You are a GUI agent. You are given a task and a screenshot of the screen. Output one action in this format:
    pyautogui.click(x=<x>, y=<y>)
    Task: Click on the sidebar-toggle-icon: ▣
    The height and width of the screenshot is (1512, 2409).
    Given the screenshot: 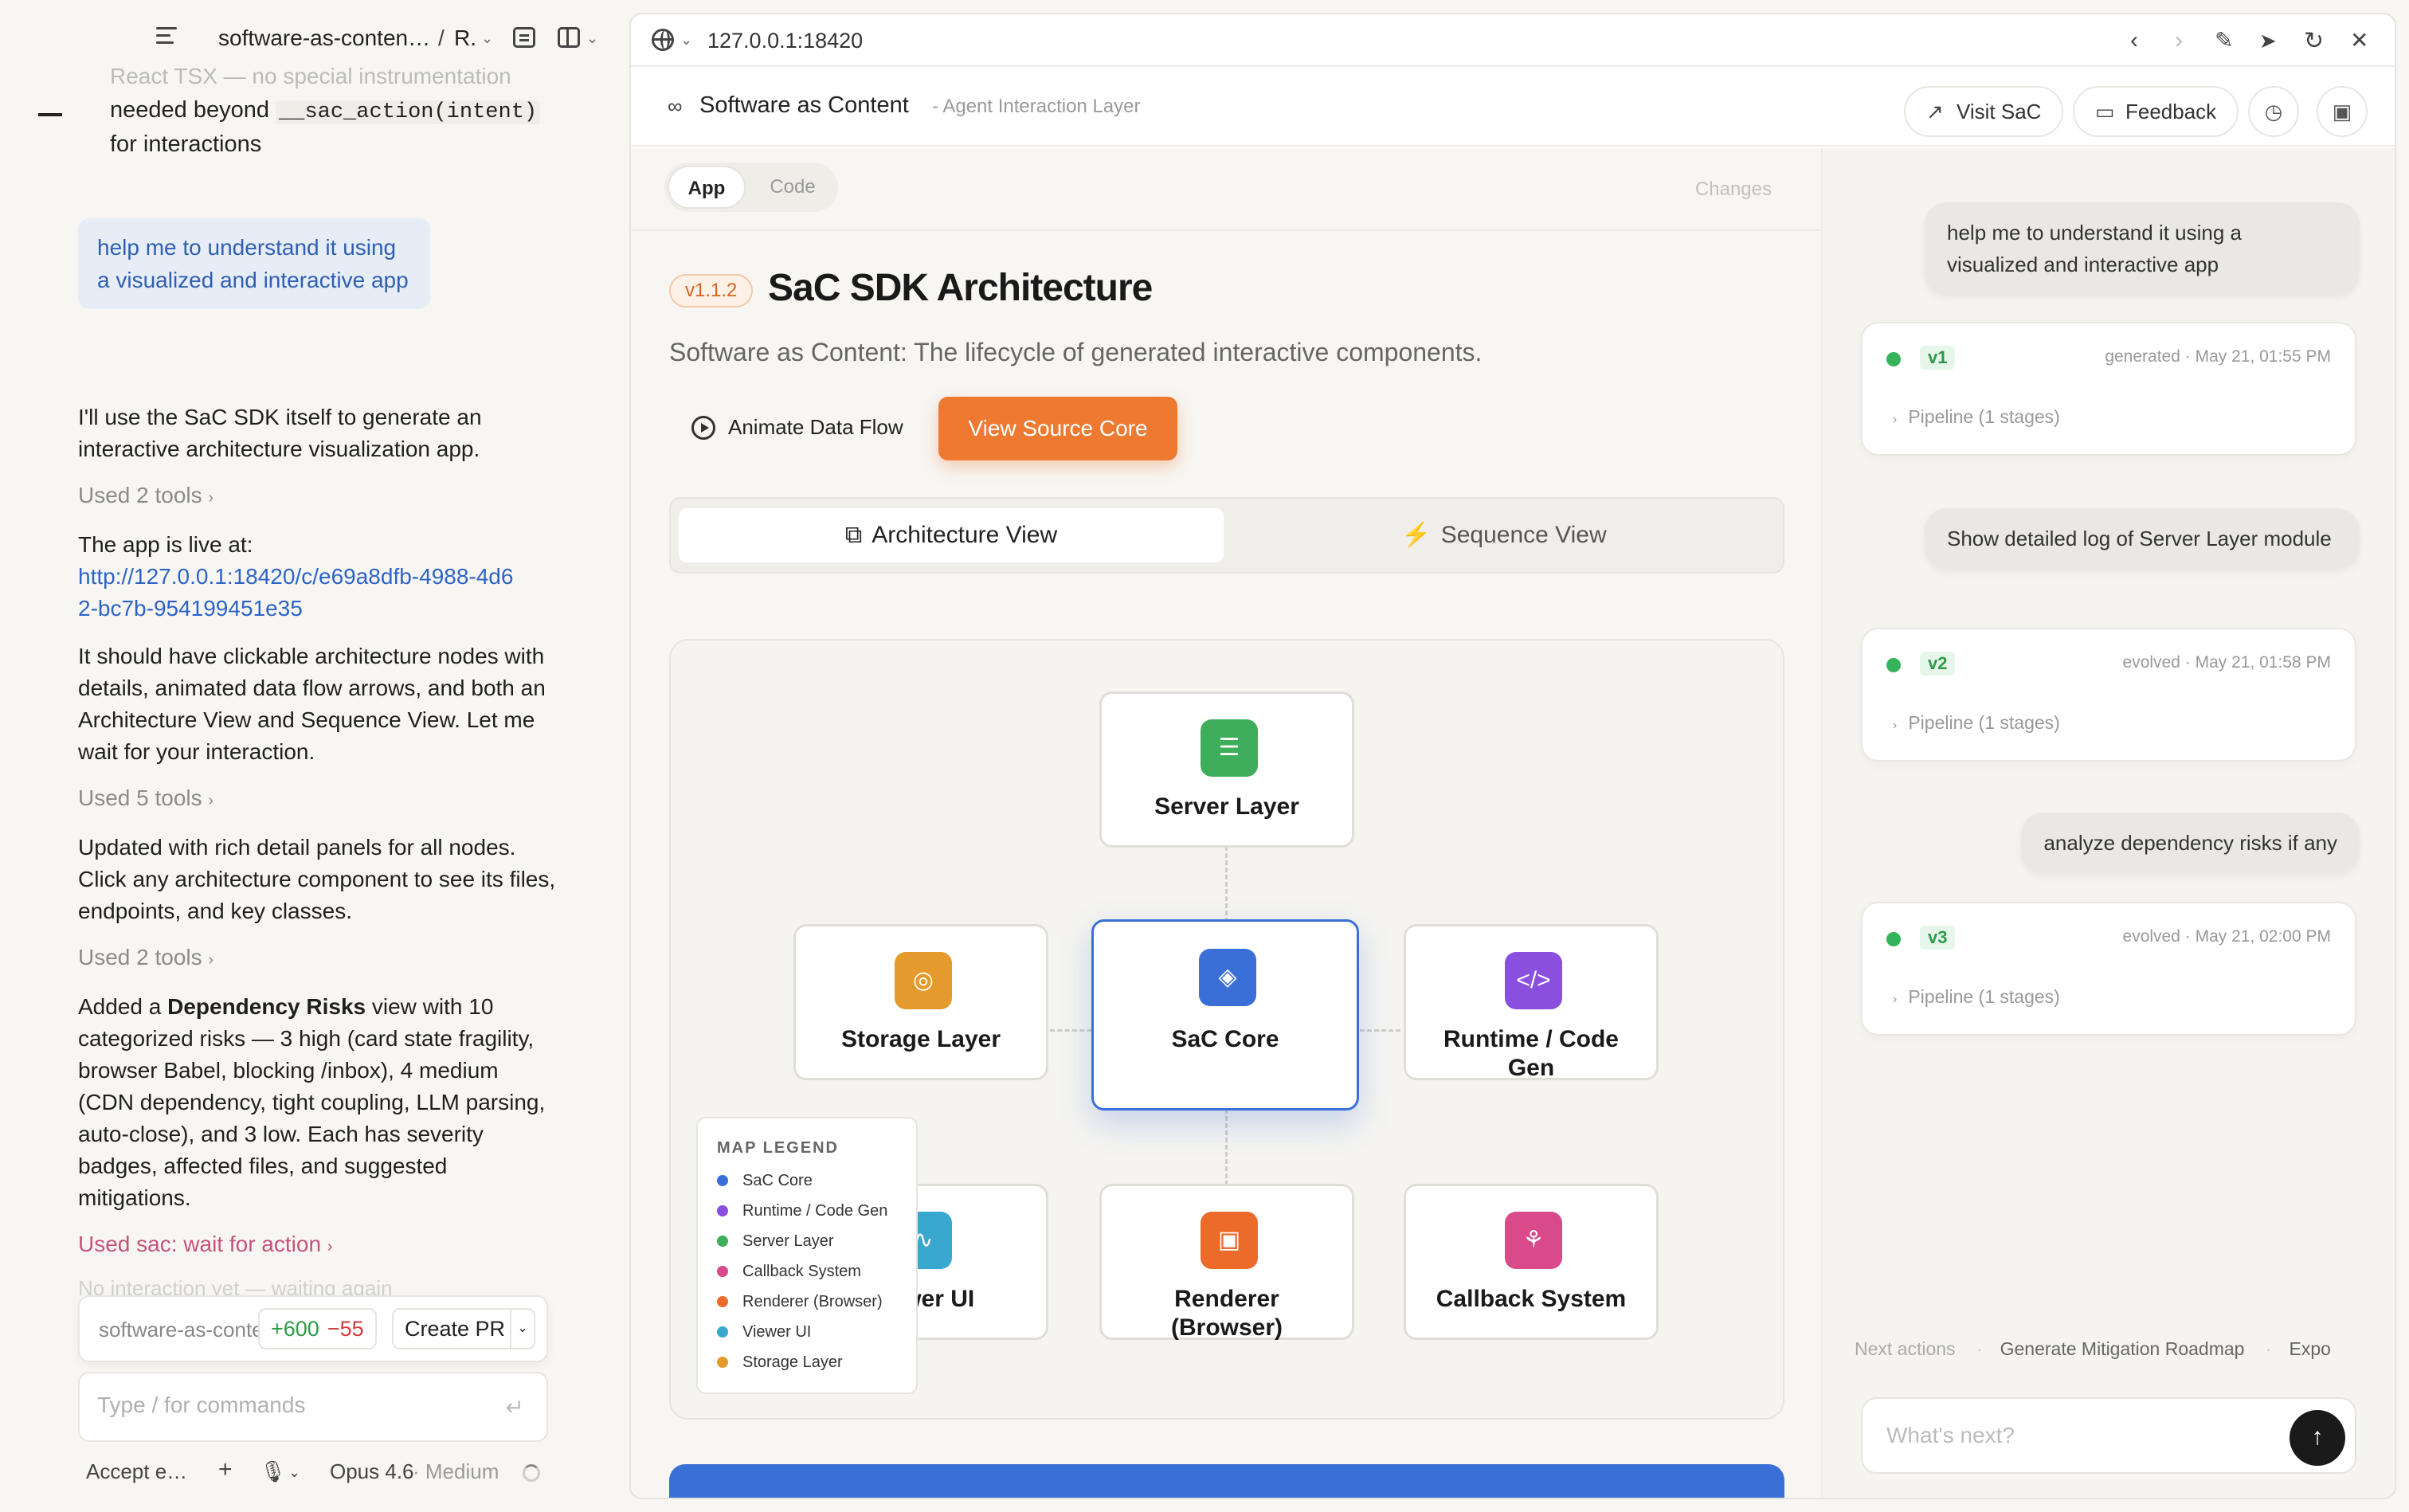 What is the action you would take?
    pyautogui.click(x=2342, y=111)
    